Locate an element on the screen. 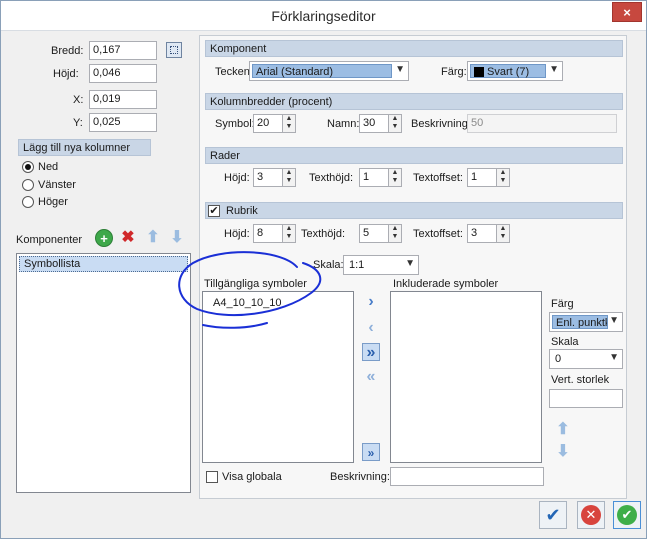  radio-hoger is located at coordinates (28, 202).